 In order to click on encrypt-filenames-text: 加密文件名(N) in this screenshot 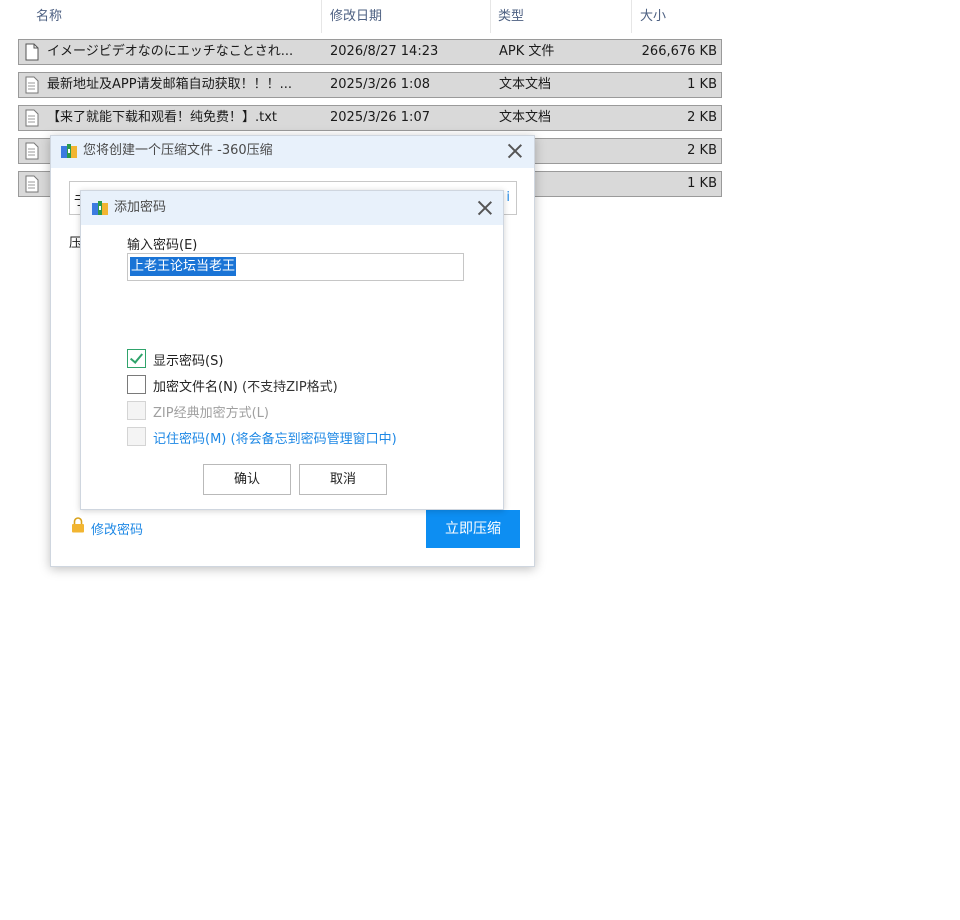, I will do `click(195, 387)`.